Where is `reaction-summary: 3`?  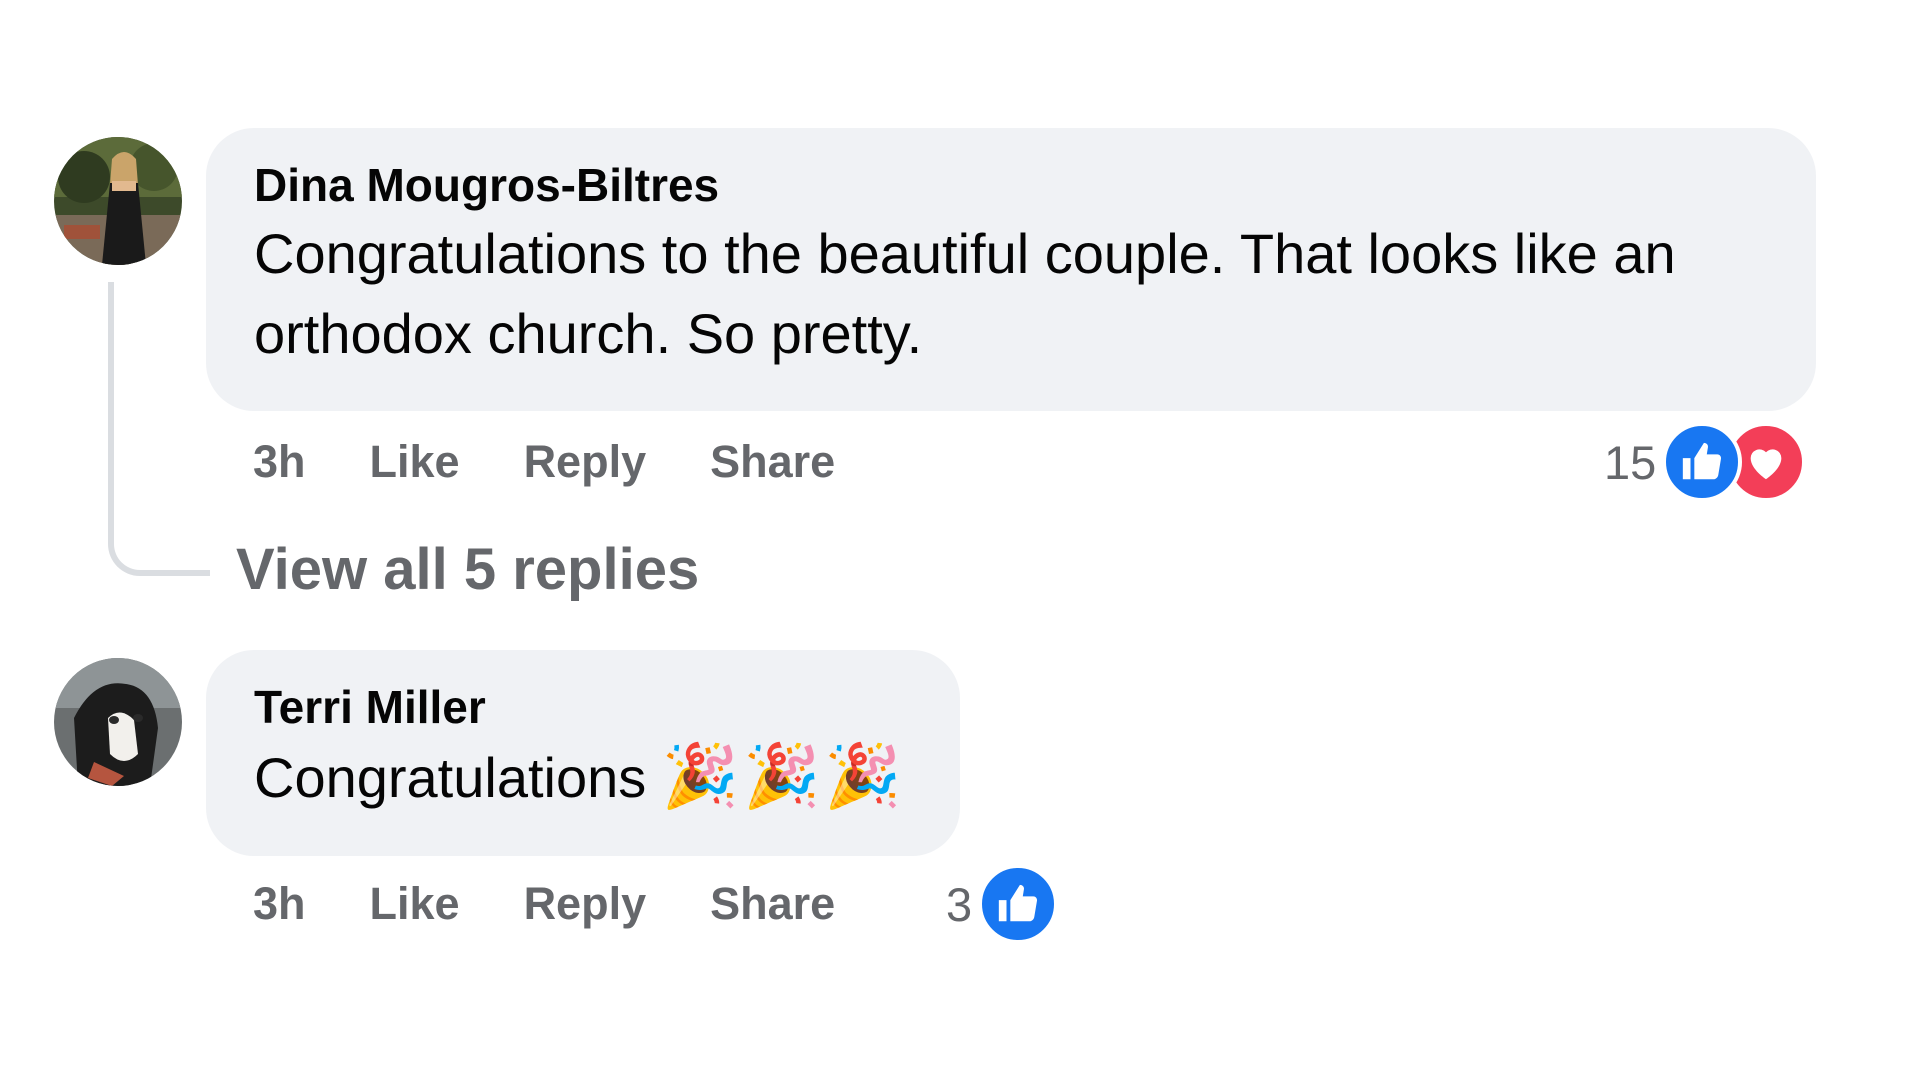
reaction-summary: 3 is located at coordinates (1002, 904).